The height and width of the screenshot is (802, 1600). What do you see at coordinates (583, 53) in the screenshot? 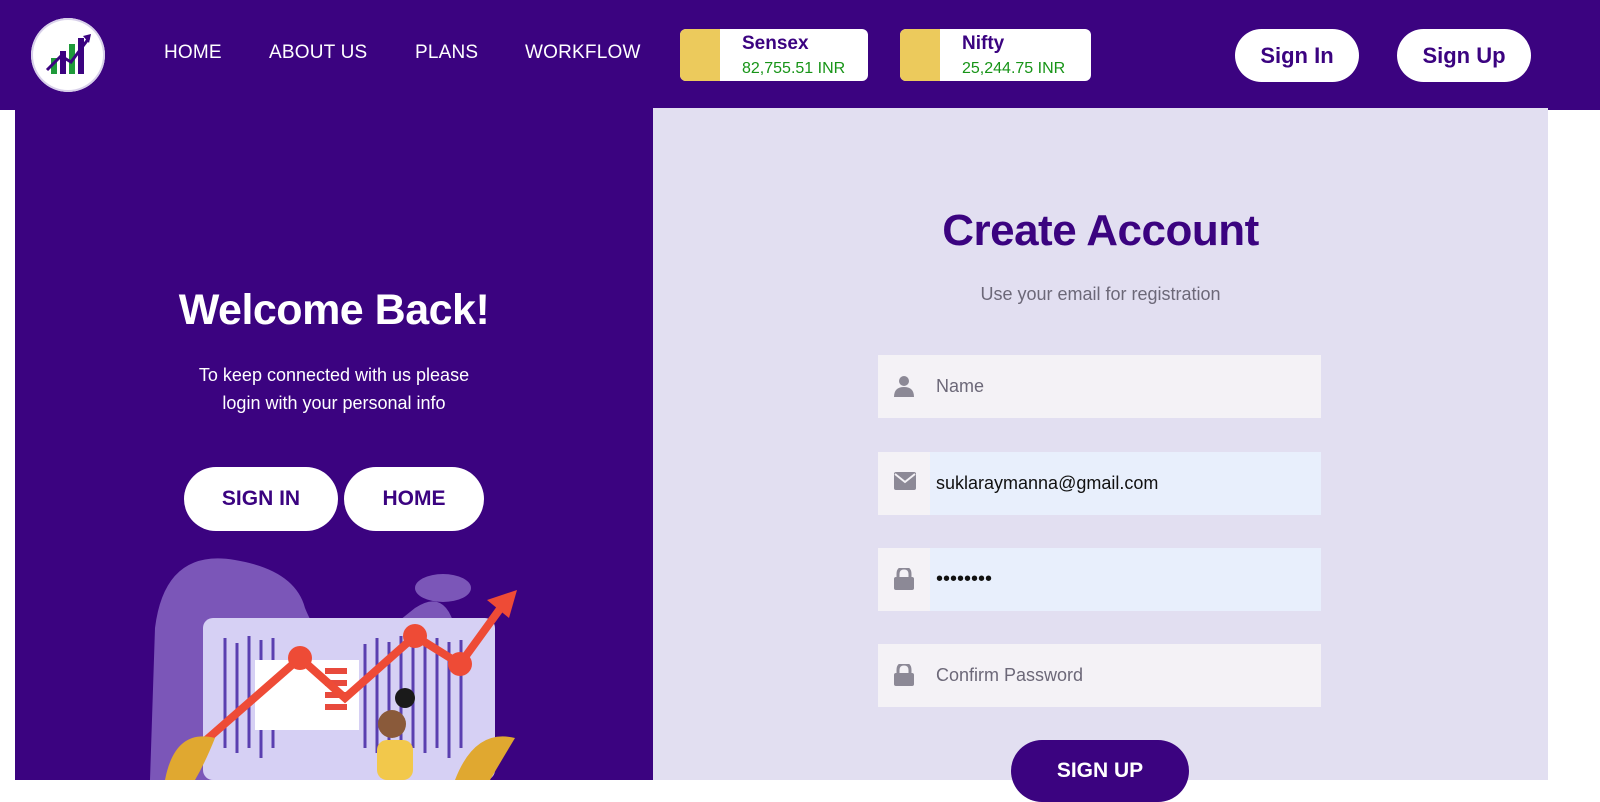
I see `nav-workflow-link: WORKFLOW` at bounding box center [583, 53].